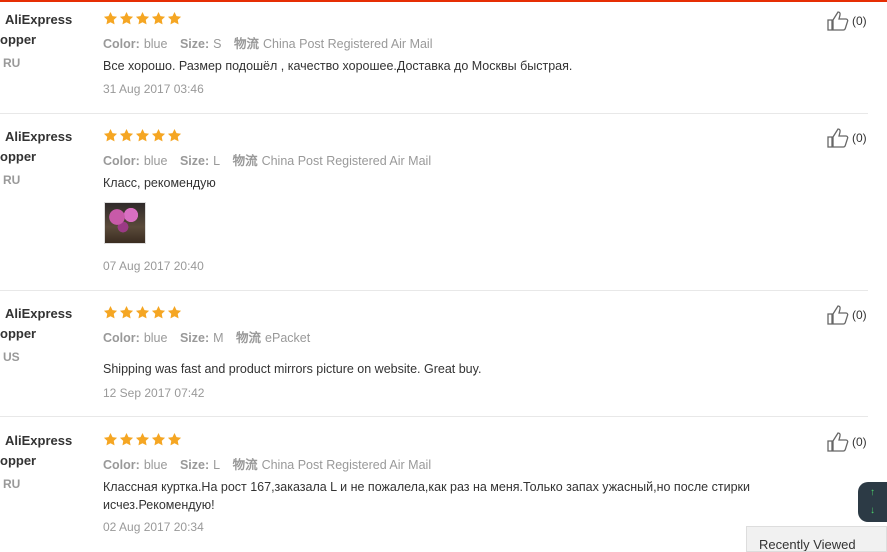  Describe the element at coordinates (153, 266) in the screenshot. I see `review-date: 07 Aug 2017 20:40` at that location.